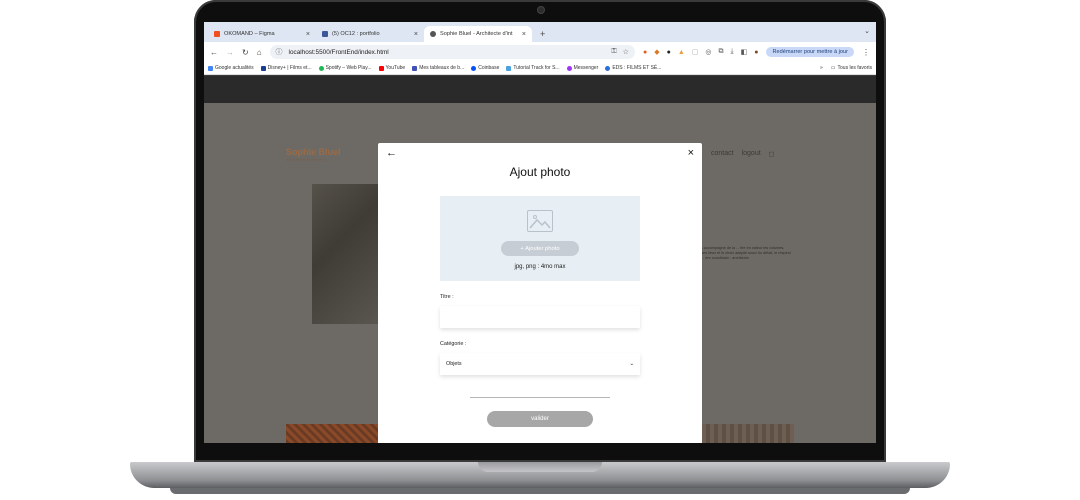 The height and width of the screenshot is (500, 1080). Describe the element at coordinates (279, 52) in the screenshot. I see `info-icon: ⓘ` at that location.